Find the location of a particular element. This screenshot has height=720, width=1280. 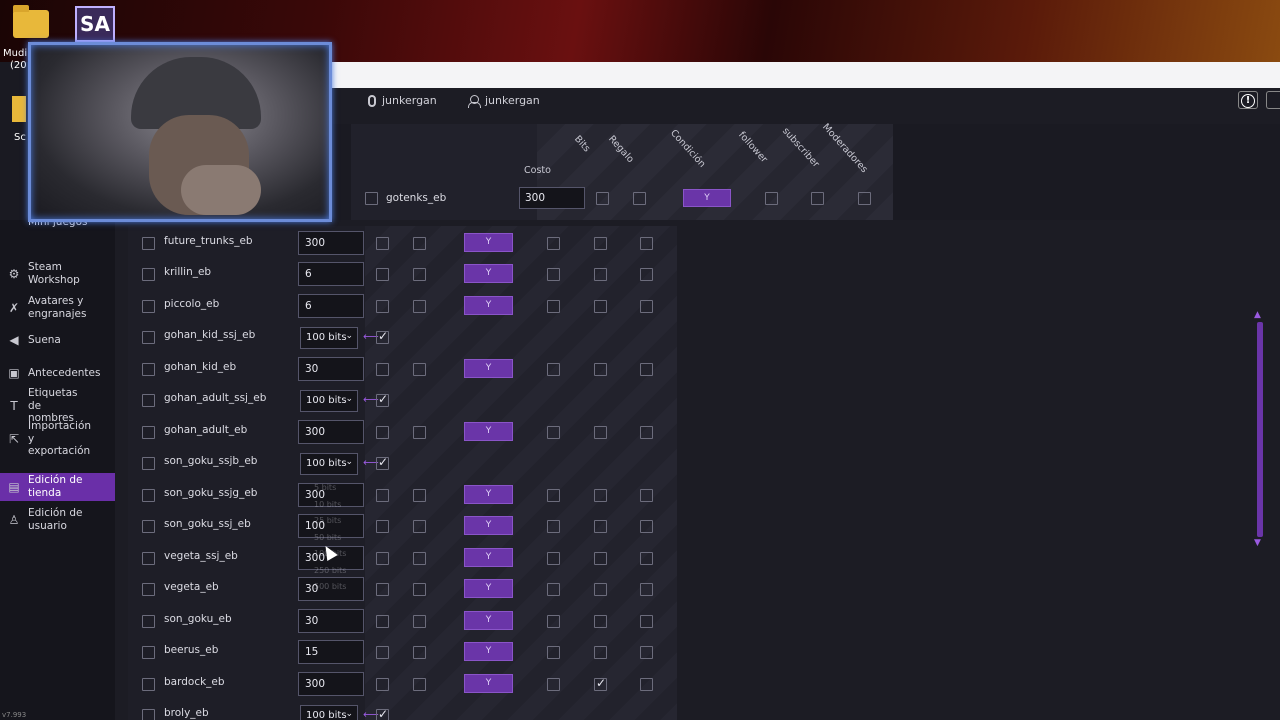

scroll-up-icon: ▲ is located at coordinates (1257, 315).